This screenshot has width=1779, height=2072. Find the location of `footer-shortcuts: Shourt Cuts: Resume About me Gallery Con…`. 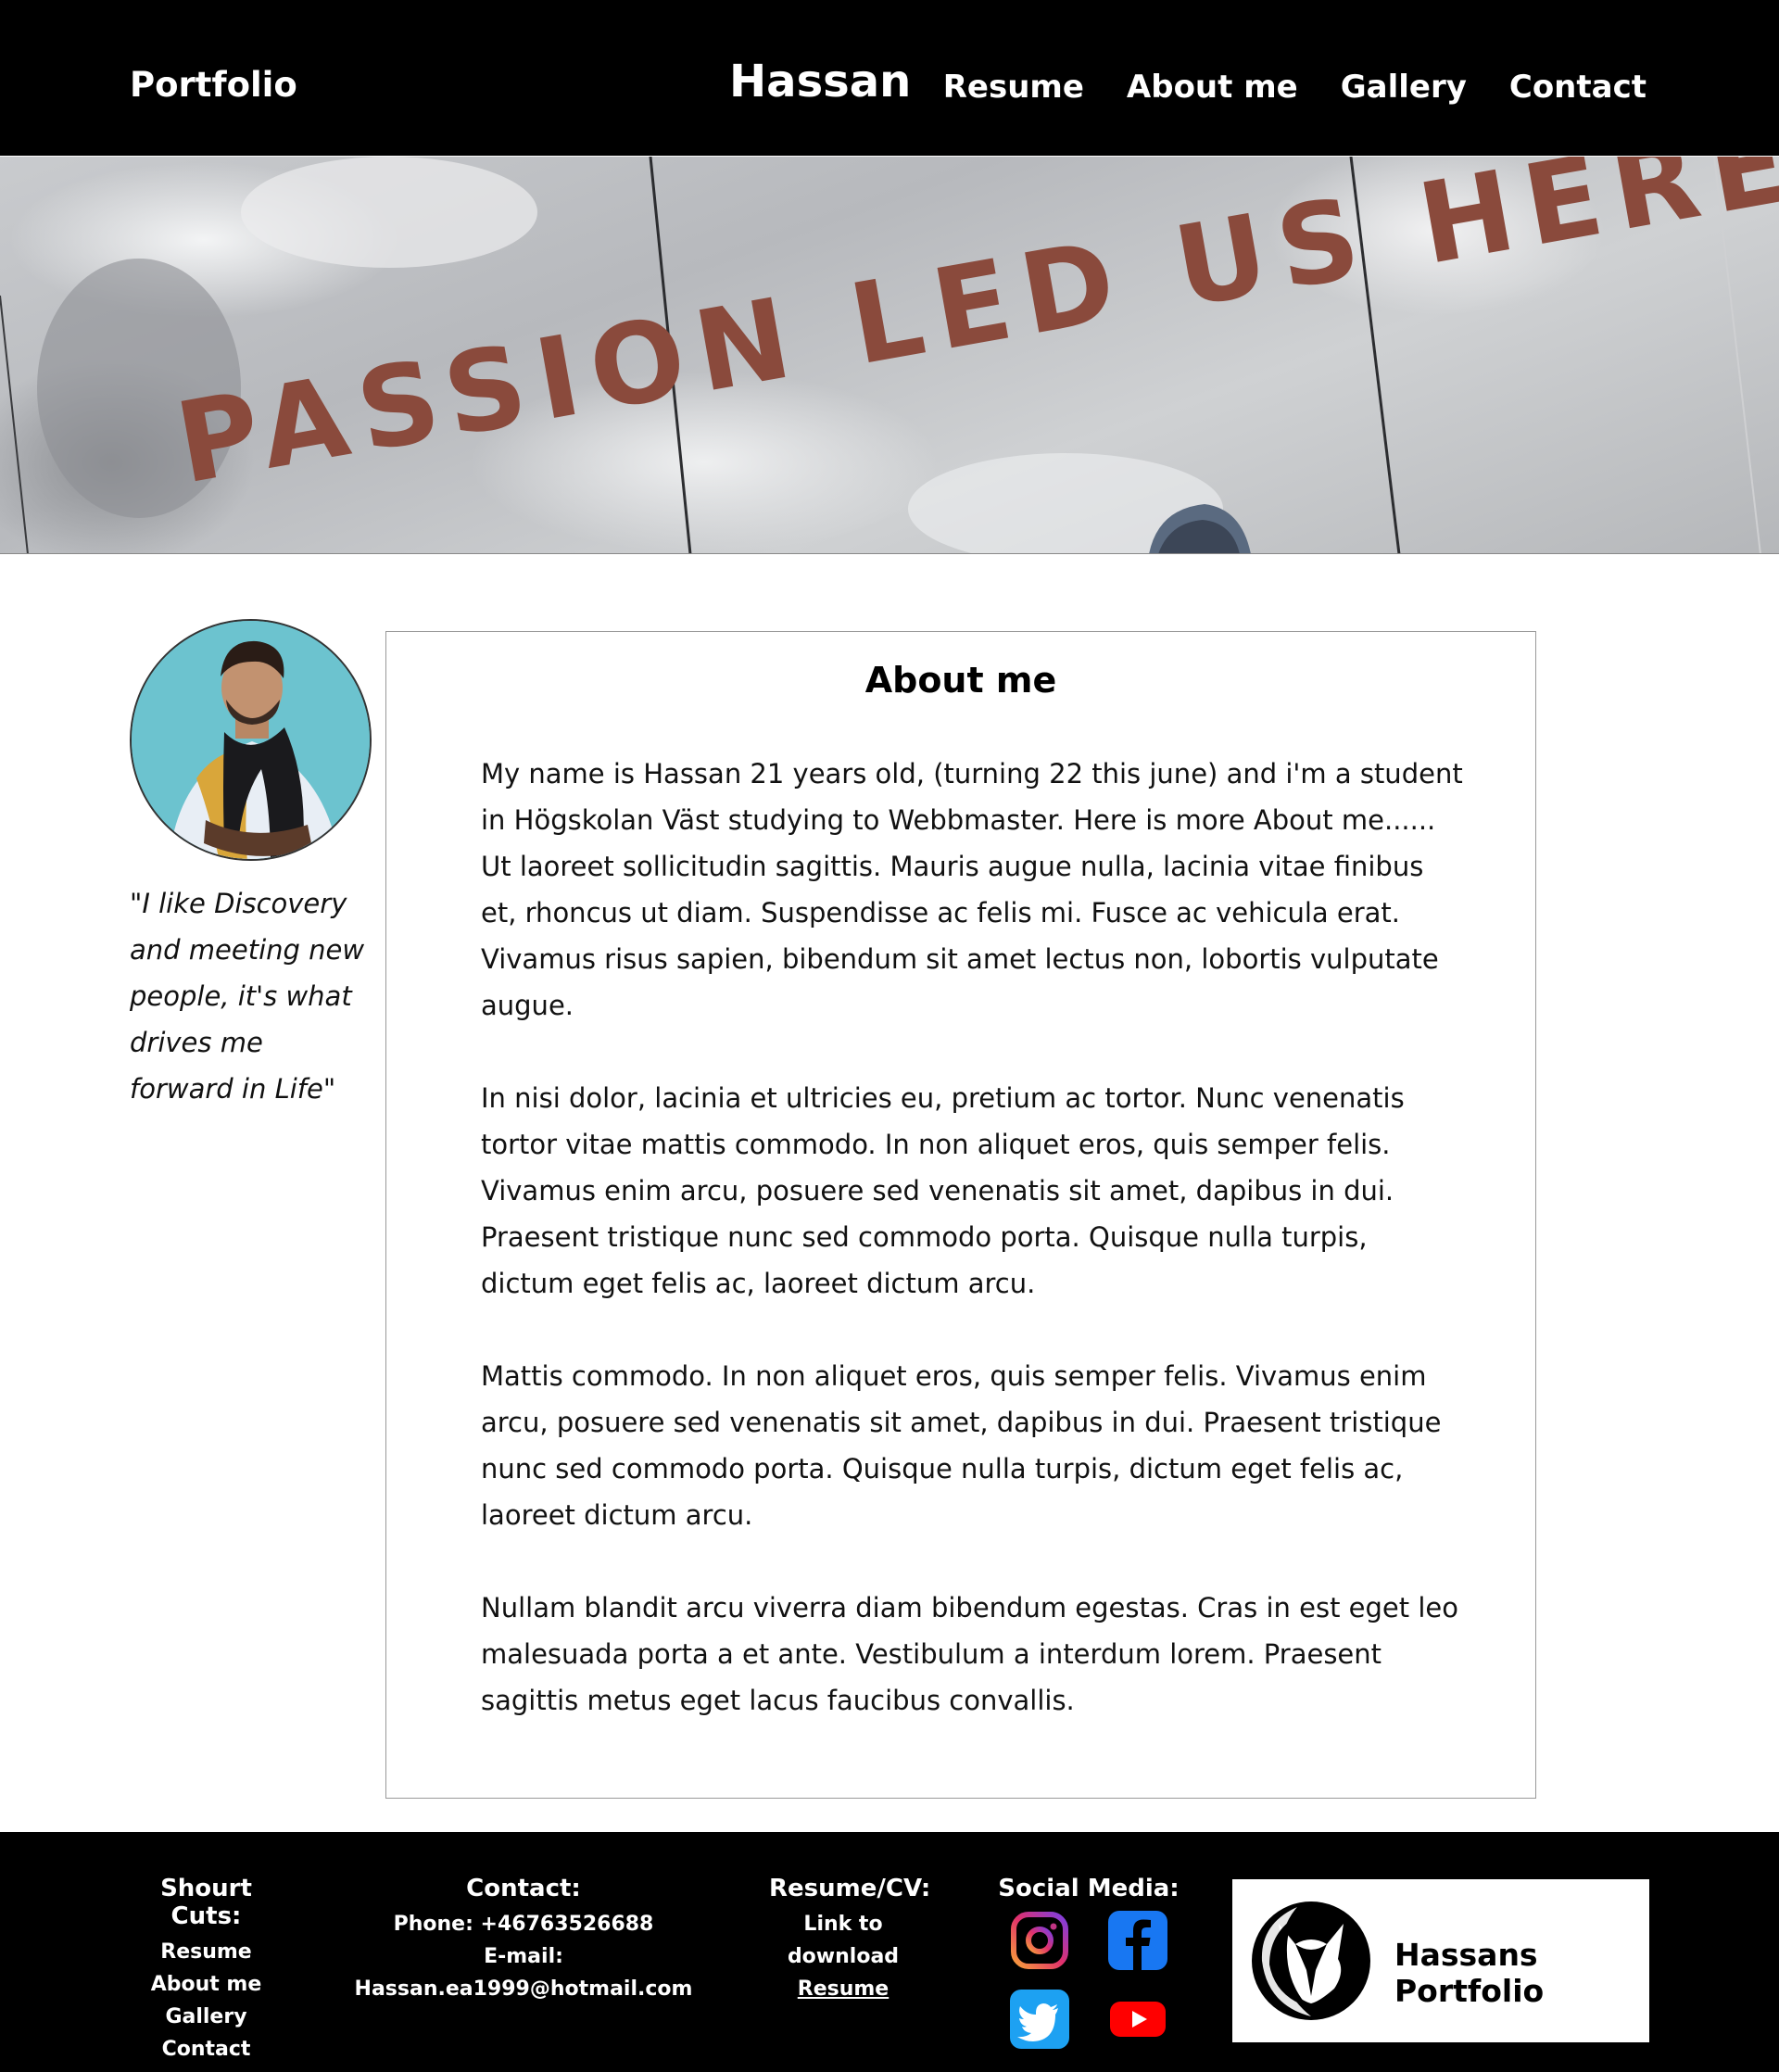

footer-shortcuts: Shourt Cuts: Resume About me Gallery Con… is located at coordinates (206, 1970).